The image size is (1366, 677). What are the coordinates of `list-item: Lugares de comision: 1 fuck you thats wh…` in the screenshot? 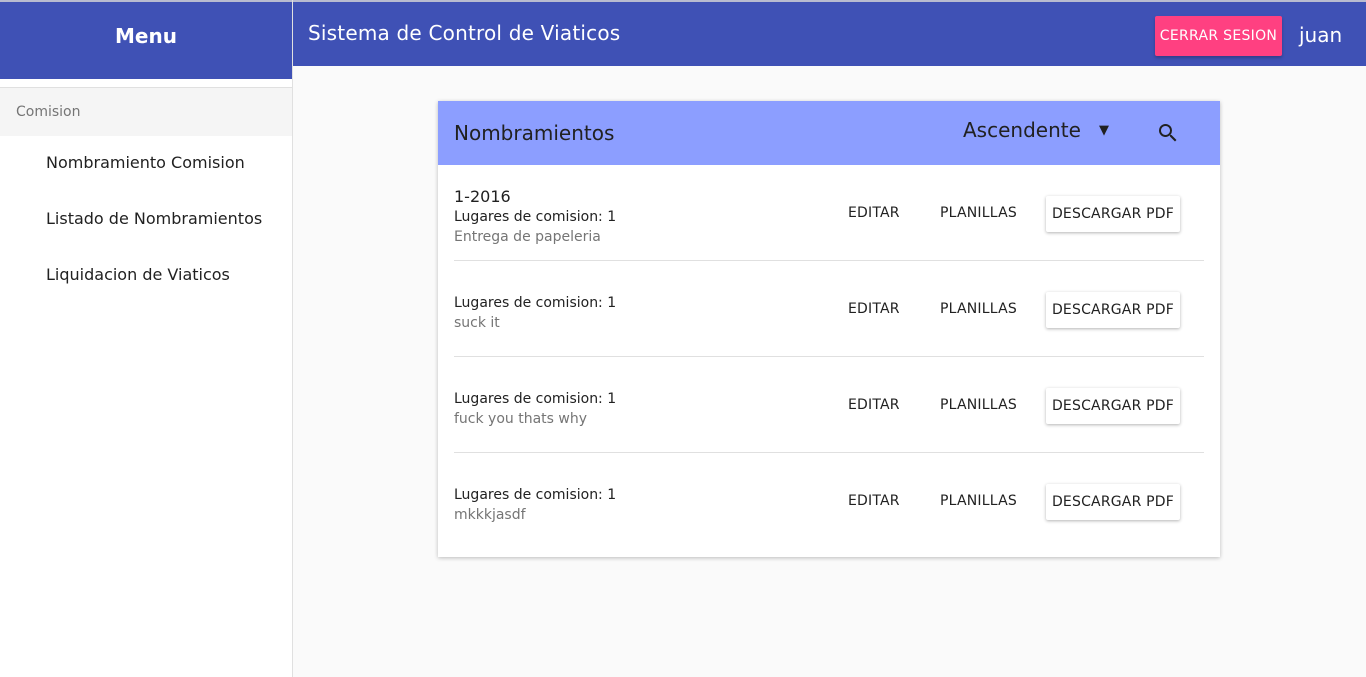 It's located at (829, 405).